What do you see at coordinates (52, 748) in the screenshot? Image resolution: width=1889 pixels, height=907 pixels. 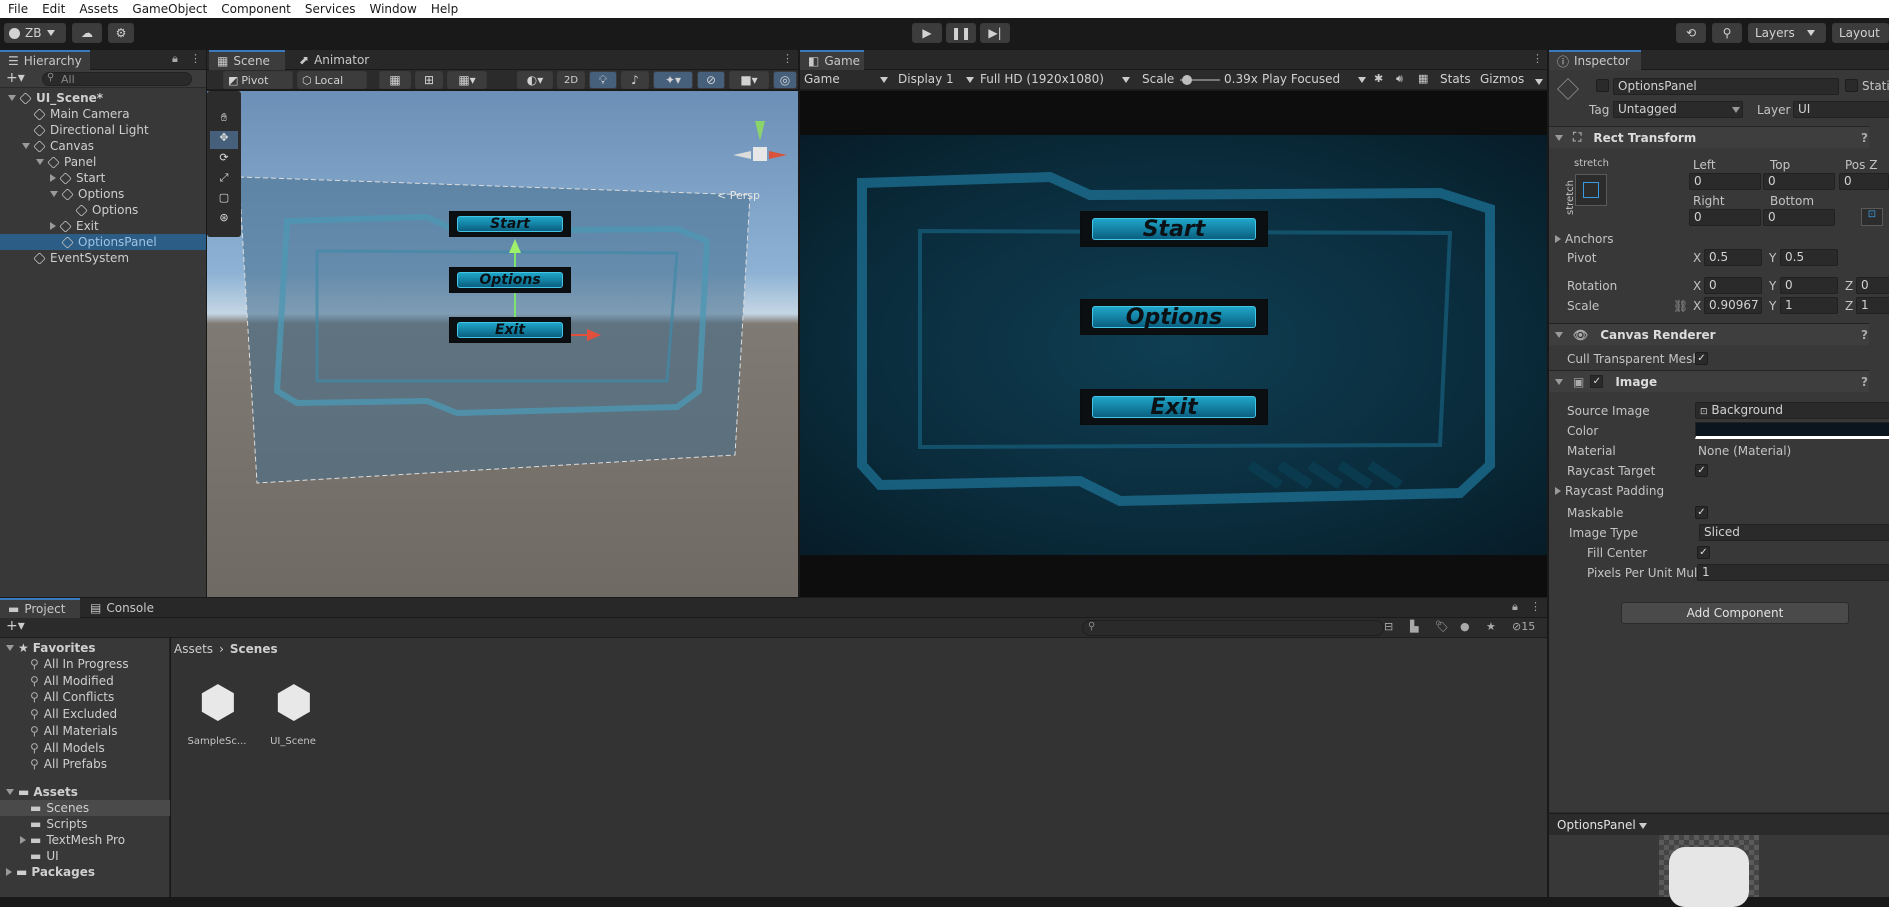 I see `favorite-item: ⚲ All Models` at bounding box center [52, 748].